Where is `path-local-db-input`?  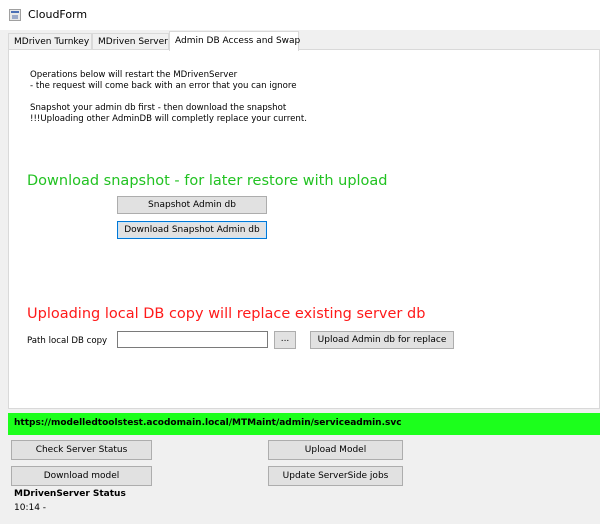 path-local-db-input is located at coordinates (192, 339).